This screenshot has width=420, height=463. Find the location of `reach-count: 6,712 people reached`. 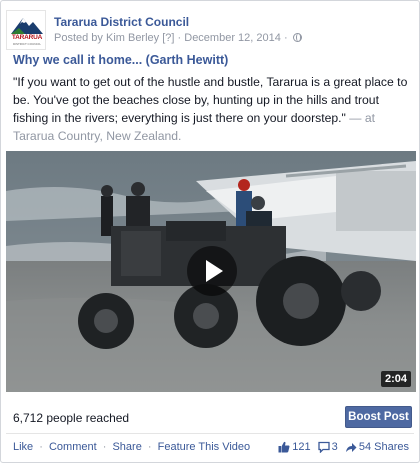

reach-count: 6,712 people reached is located at coordinates (71, 418).